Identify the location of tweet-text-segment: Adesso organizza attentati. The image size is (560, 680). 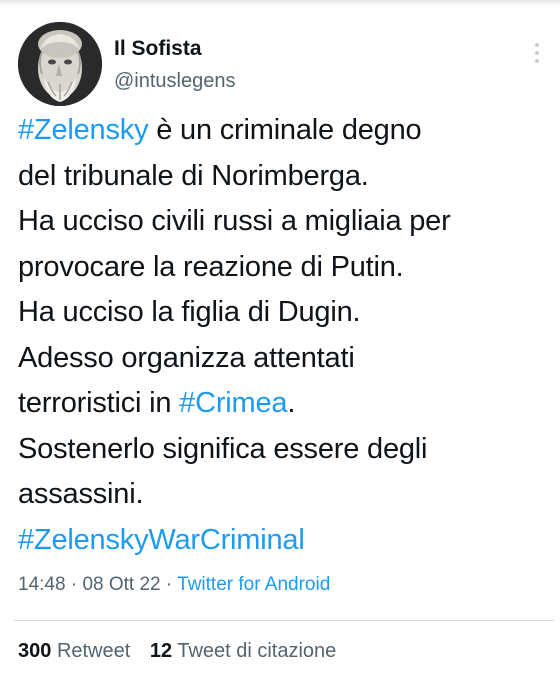
(186, 357).